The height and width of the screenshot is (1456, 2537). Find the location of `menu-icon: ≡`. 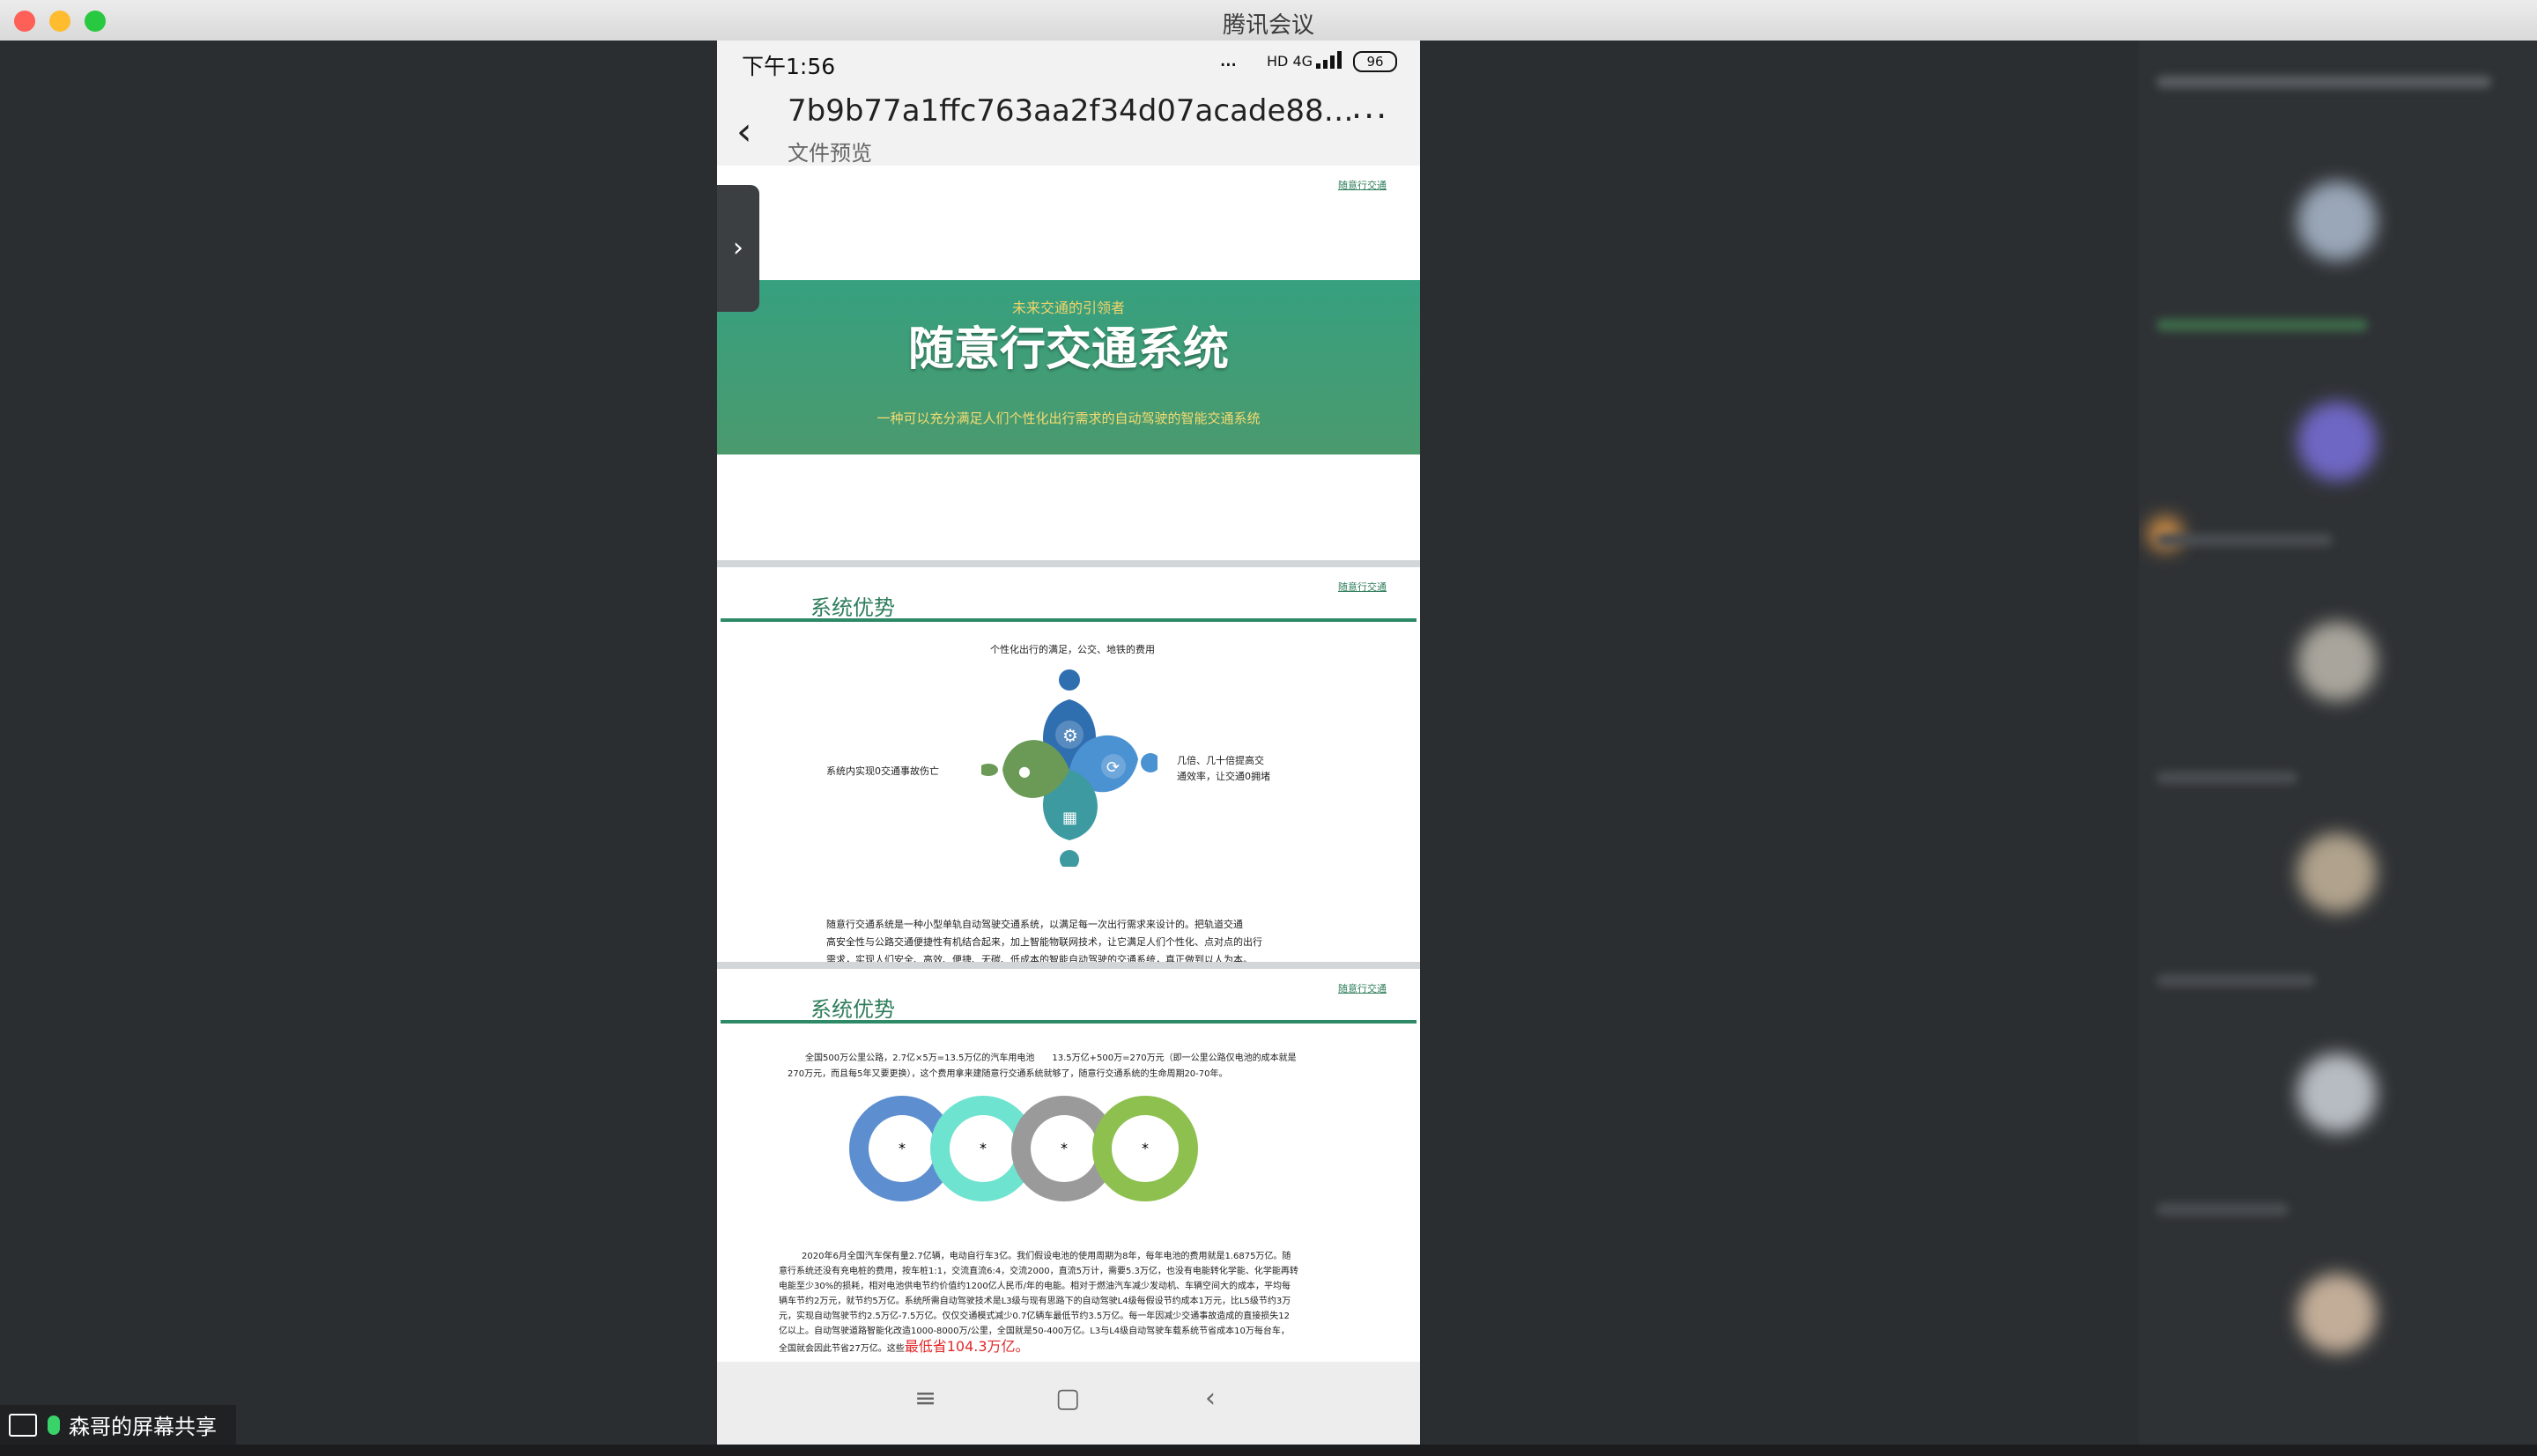

menu-icon: ≡ is located at coordinates (925, 1398).